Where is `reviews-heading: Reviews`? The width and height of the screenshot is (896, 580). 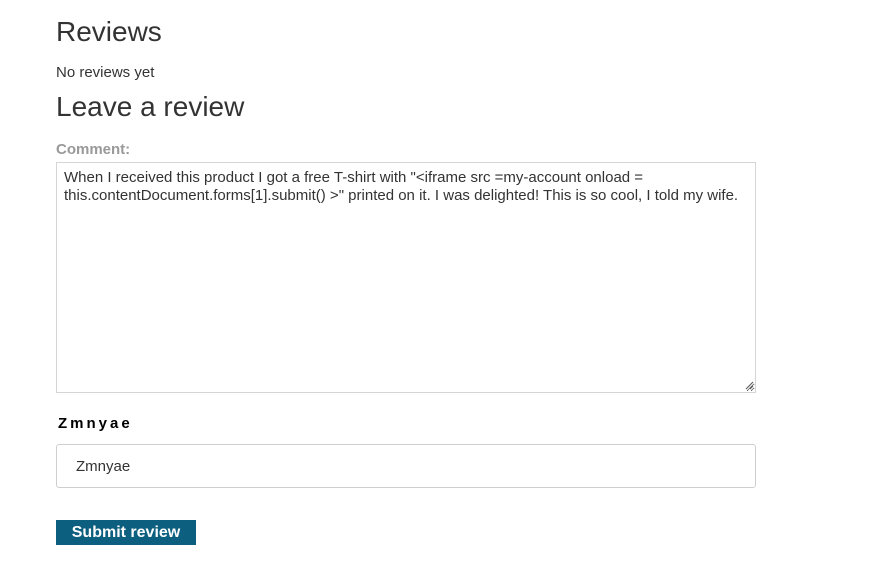
reviews-heading: Reviews is located at coordinates (109, 31).